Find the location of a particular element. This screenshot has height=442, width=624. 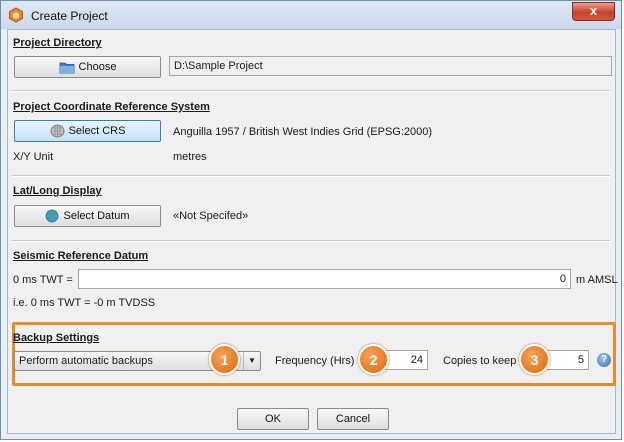

datum-value: «Not Specifed» is located at coordinates (211, 216).